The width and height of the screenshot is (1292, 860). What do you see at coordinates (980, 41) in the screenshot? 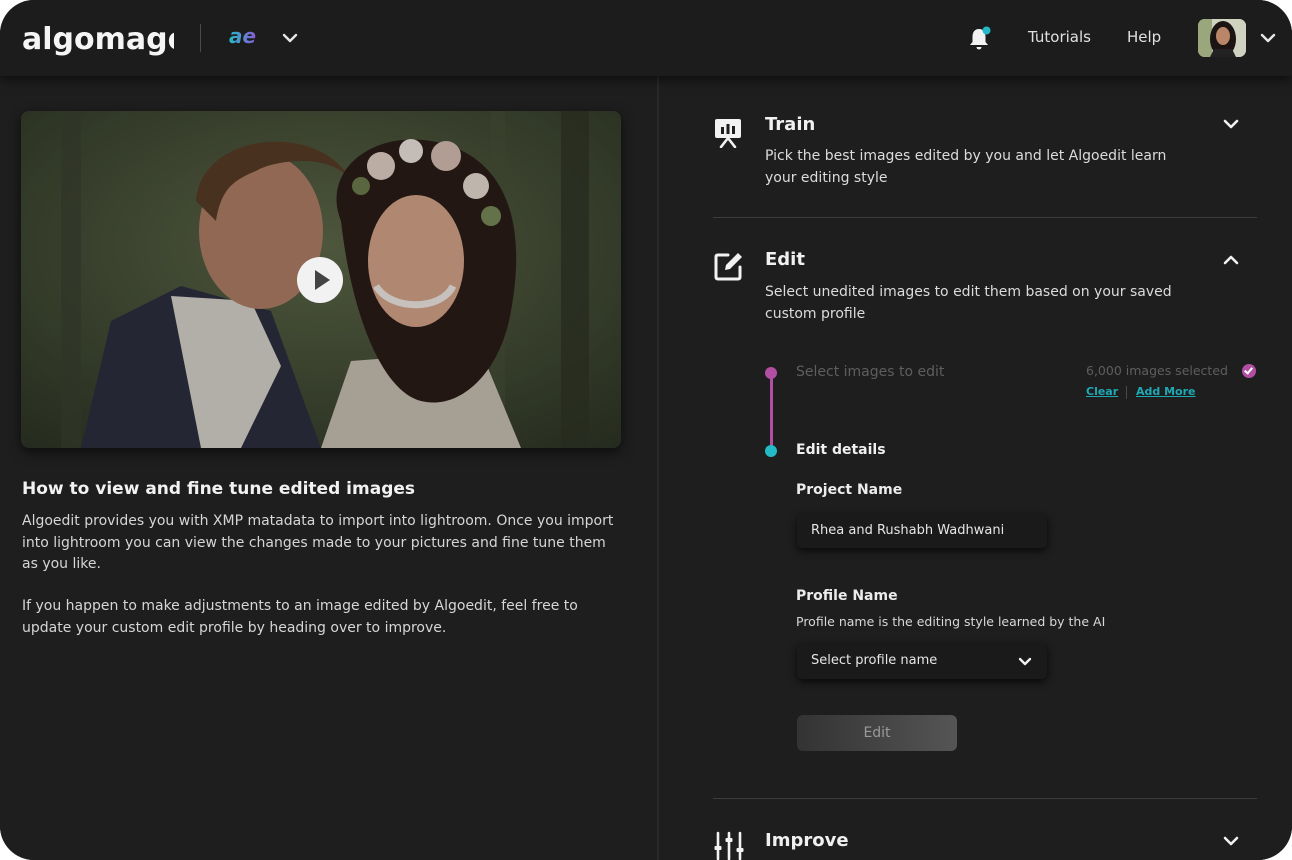
I see `bell-icon` at bounding box center [980, 41].